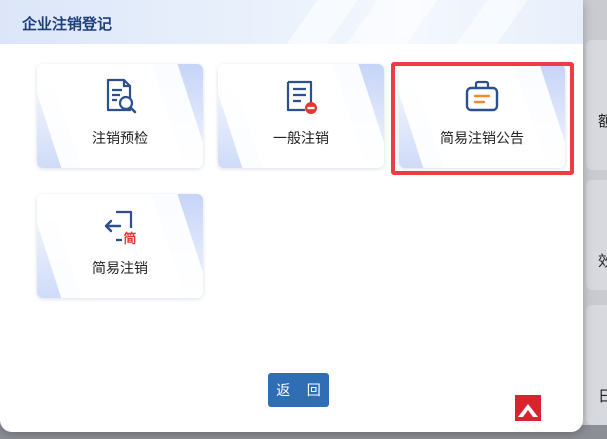  I want to click on tile-label: 注销预检, so click(120, 139).